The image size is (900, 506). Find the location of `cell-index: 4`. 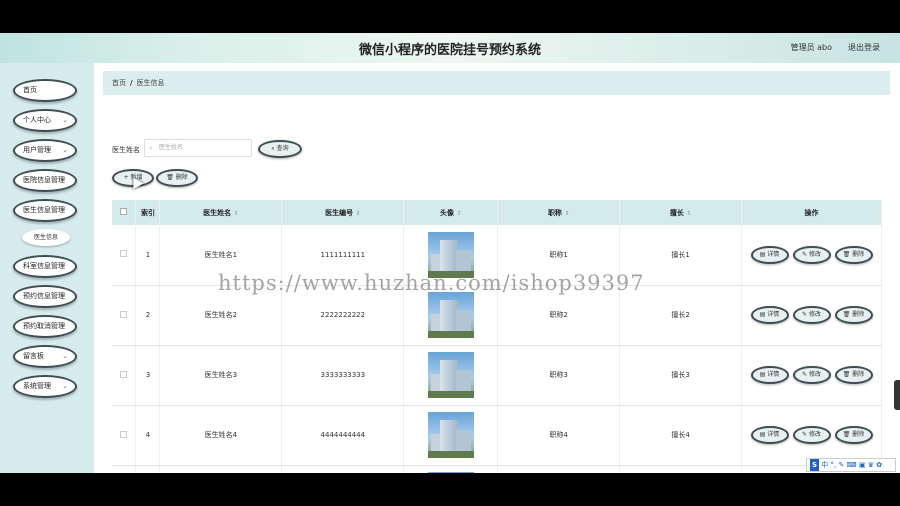

cell-index: 4 is located at coordinates (148, 435).